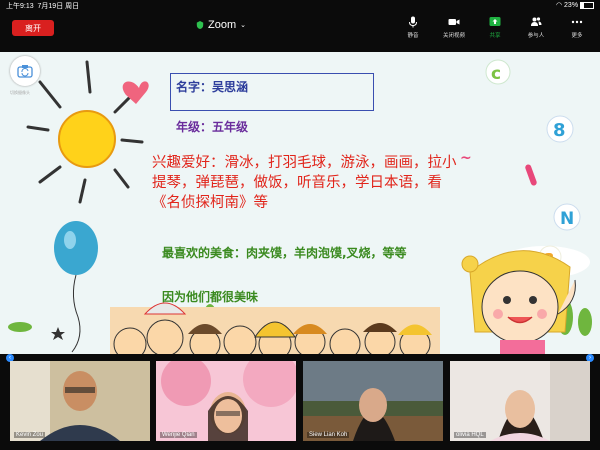 Image resolution: width=600 pixels, height=450 pixels. Describe the element at coordinates (300, 32) in the screenshot. I see `meeting-toolbar: 离开 Zoom ⌄ 静音 关闭视频 共享 参与人 更多` at that location.